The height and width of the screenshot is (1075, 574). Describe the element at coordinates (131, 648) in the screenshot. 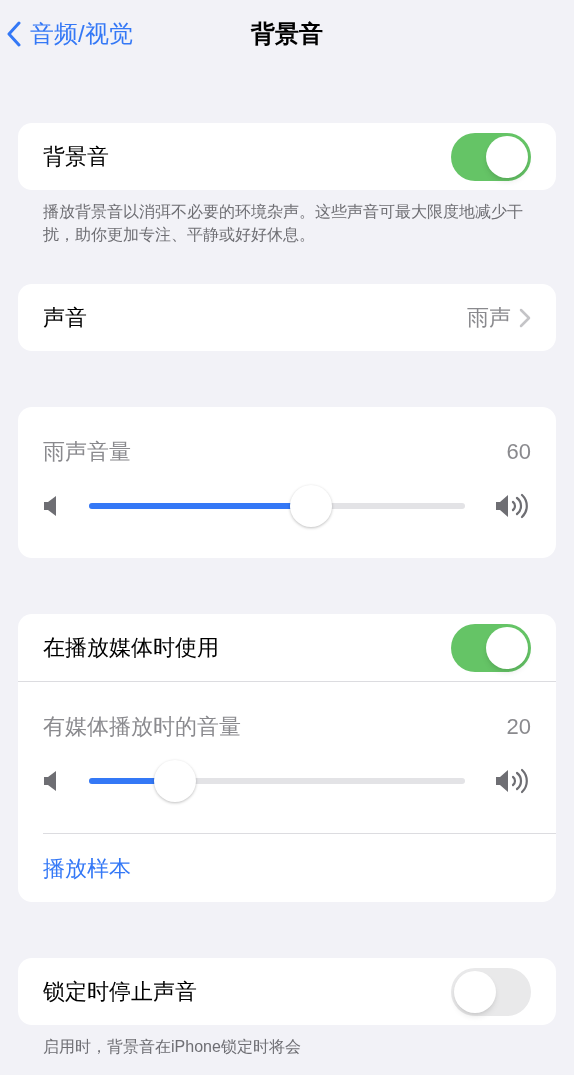

I see `row-label: 在播放媒体时使用` at that location.